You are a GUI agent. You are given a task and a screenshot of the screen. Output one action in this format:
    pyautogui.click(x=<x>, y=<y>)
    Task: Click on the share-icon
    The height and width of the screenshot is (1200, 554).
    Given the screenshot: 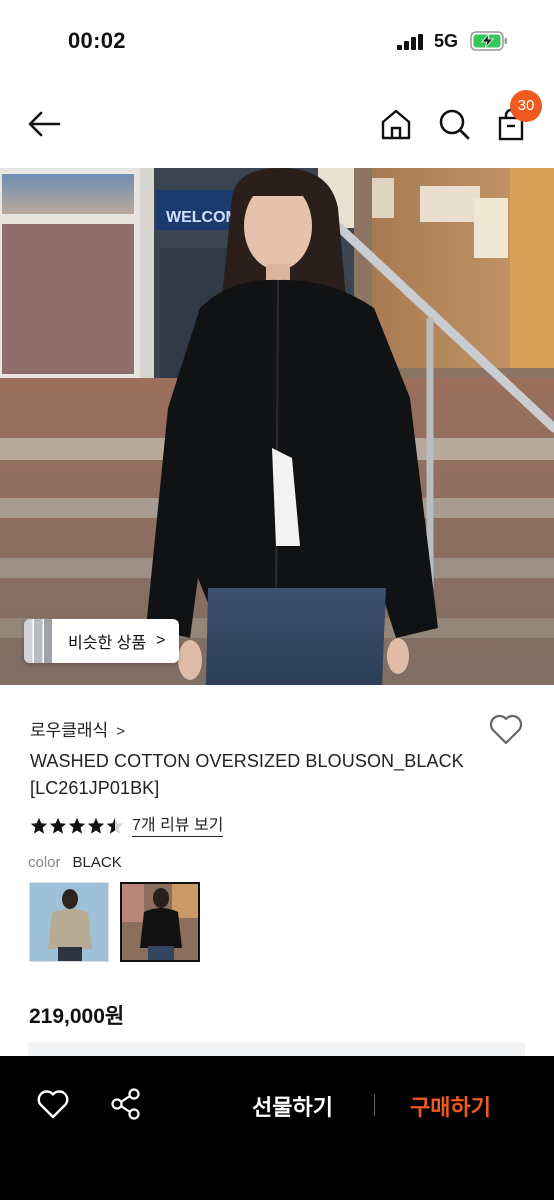 What is the action you would take?
    pyautogui.click(x=126, y=1104)
    